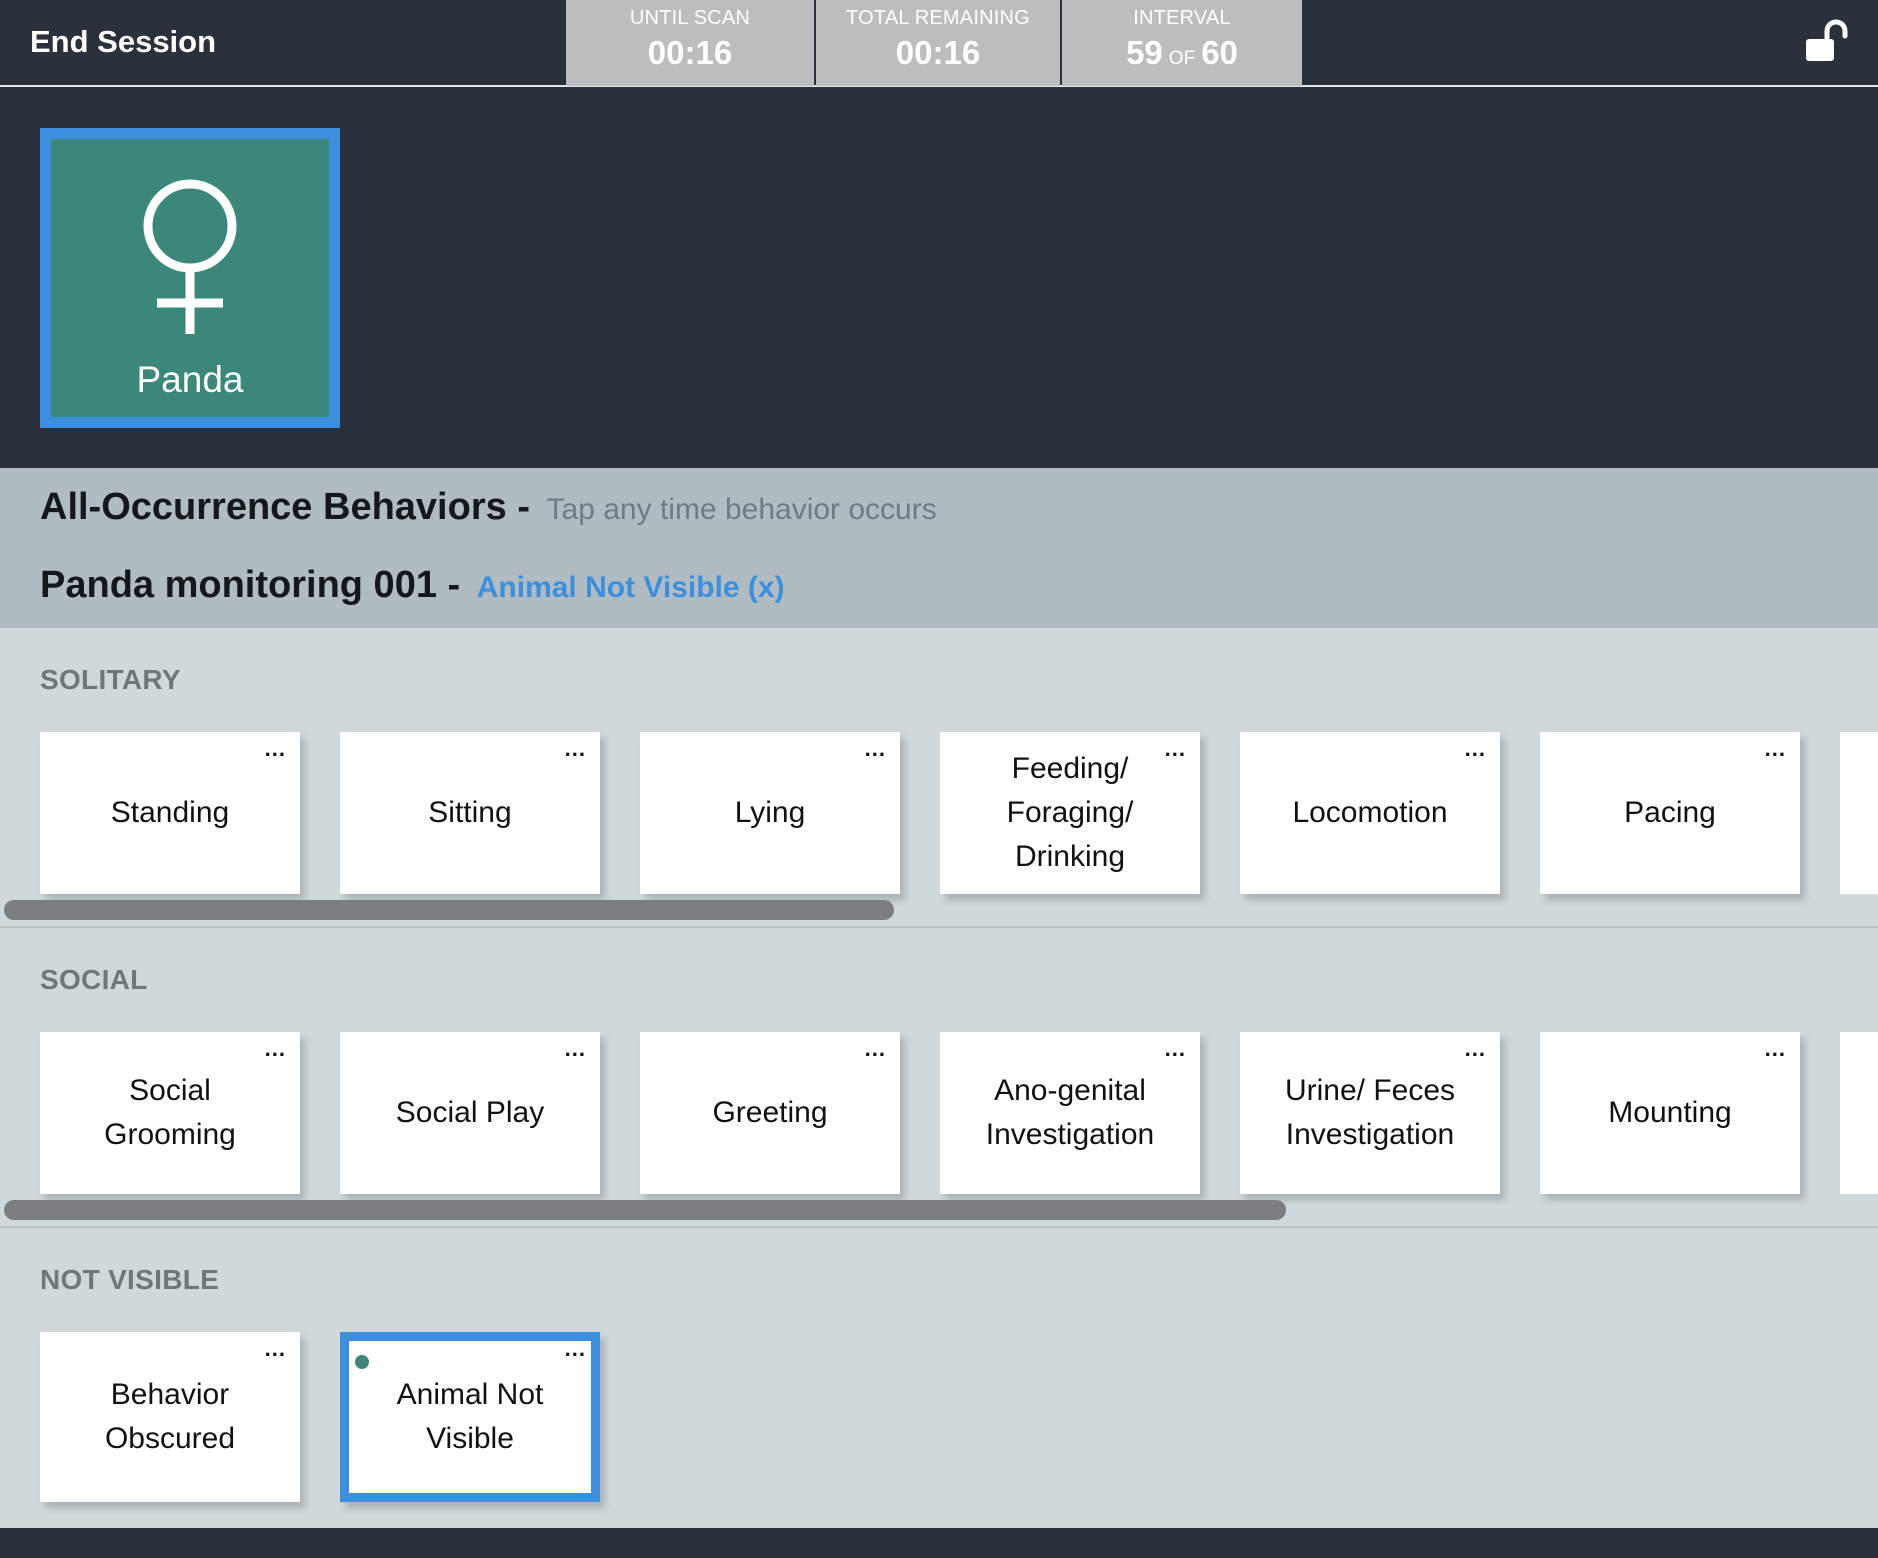 This screenshot has height=1558, width=1878. Describe the element at coordinates (1182, 18) in the screenshot. I see `interval-label: INTERVAL` at that location.